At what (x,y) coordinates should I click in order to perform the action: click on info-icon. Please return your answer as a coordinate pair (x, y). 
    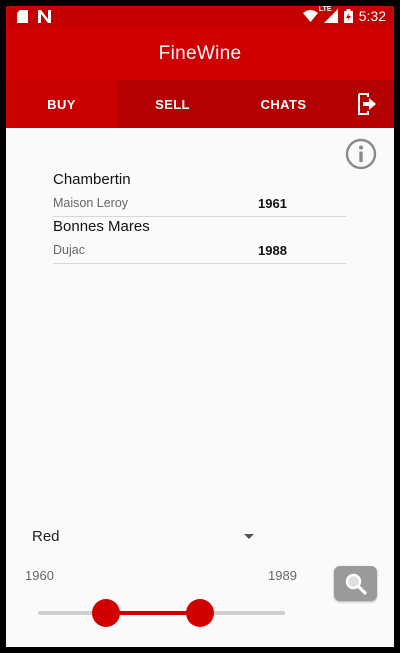
    Looking at the image, I should click on (361, 154).